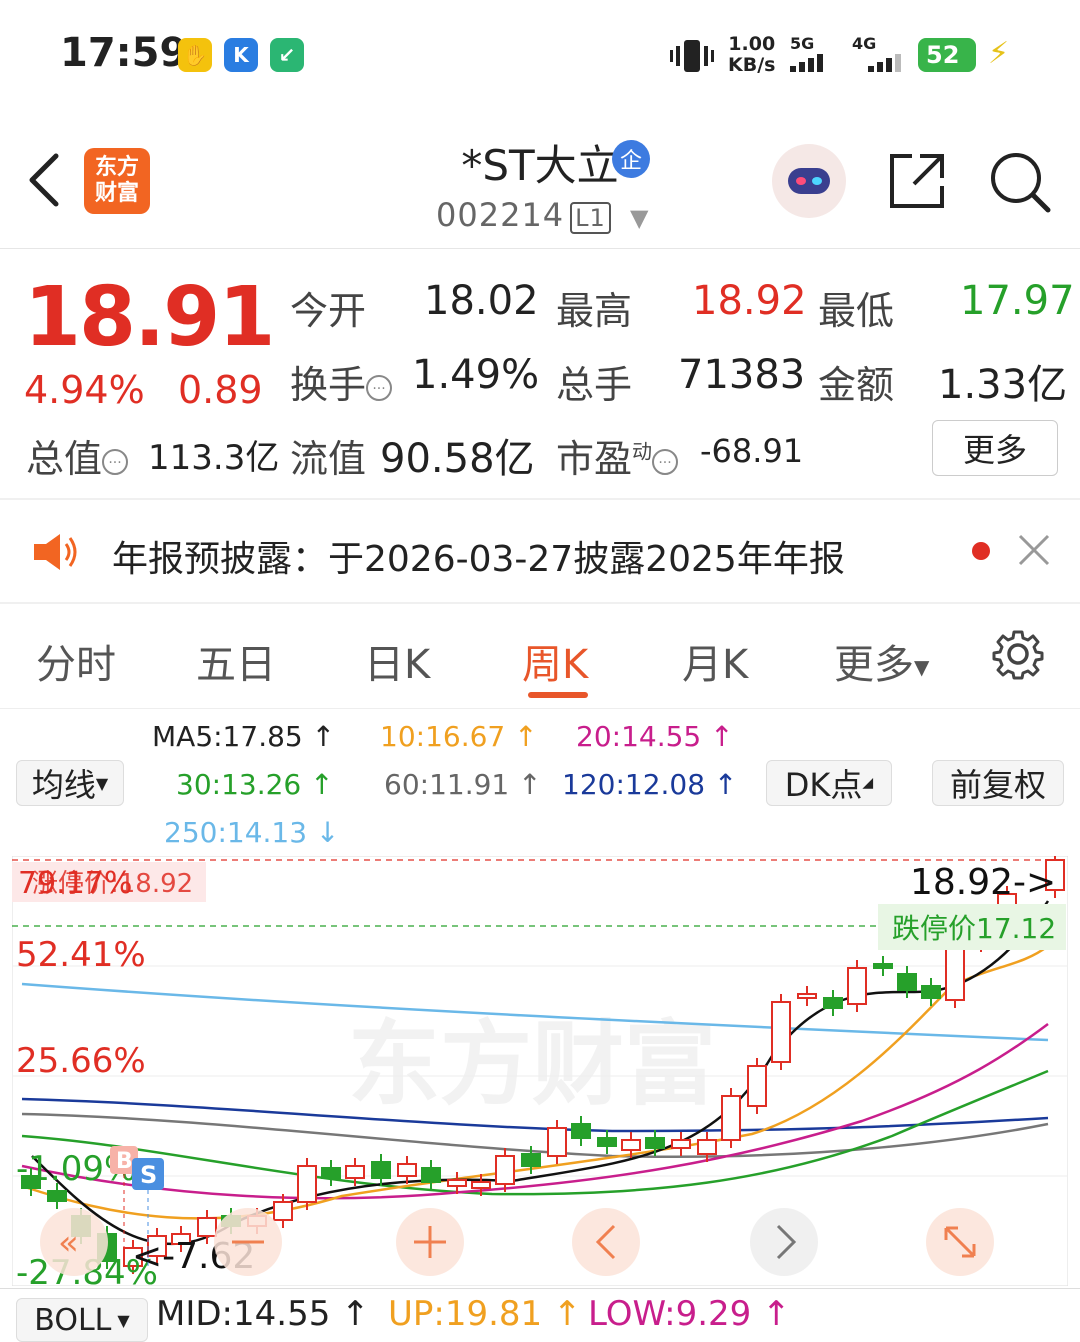 The height and width of the screenshot is (1342, 1080). Describe the element at coordinates (124, 1161) in the screenshot. I see `buy-marker-label: B` at that location.